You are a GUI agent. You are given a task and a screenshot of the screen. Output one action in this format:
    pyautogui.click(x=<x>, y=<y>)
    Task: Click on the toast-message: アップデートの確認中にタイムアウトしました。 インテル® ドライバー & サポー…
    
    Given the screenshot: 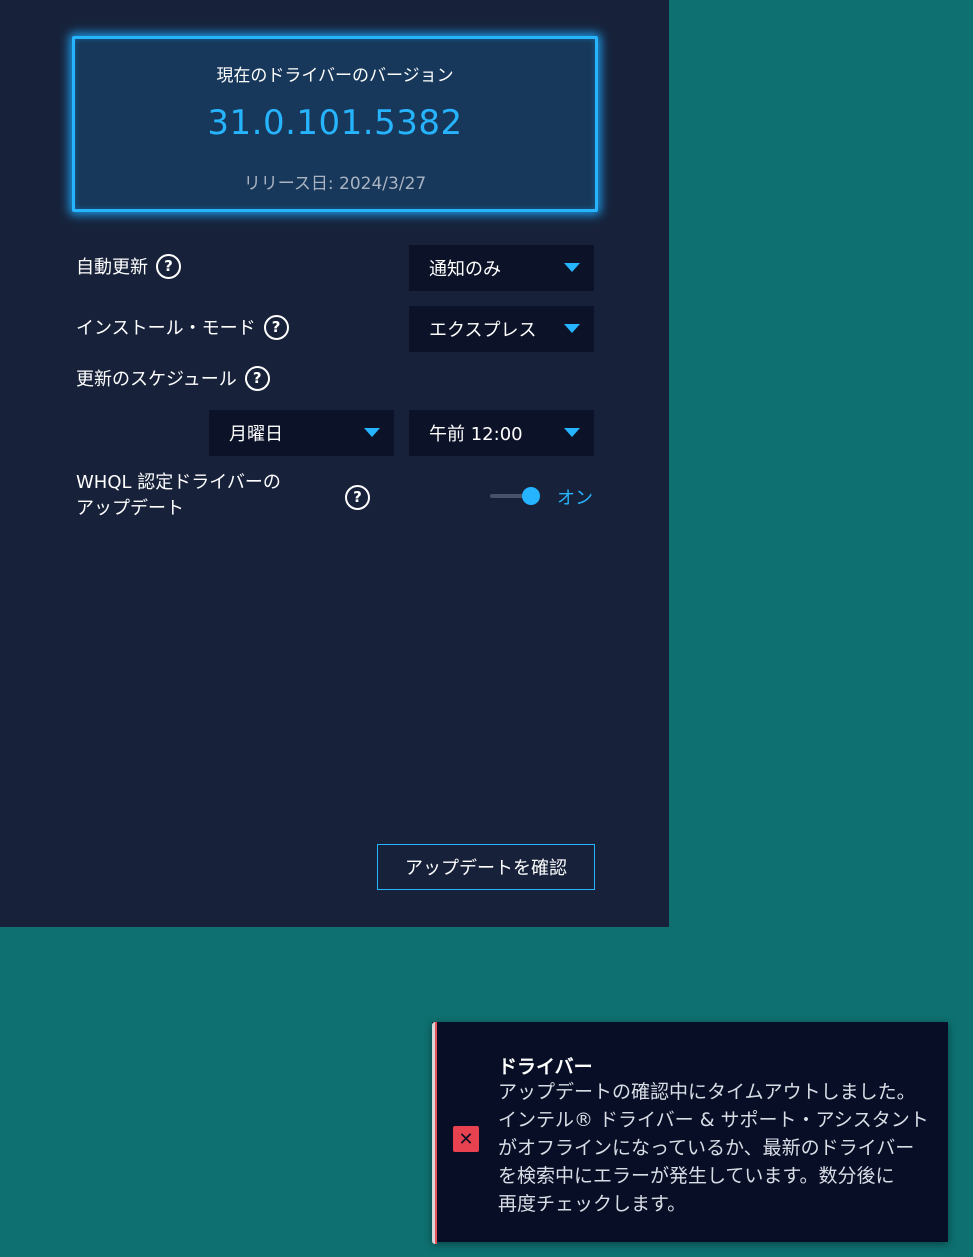 What is the action you would take?
    pyautogui.click(x=713, y=1148)
    